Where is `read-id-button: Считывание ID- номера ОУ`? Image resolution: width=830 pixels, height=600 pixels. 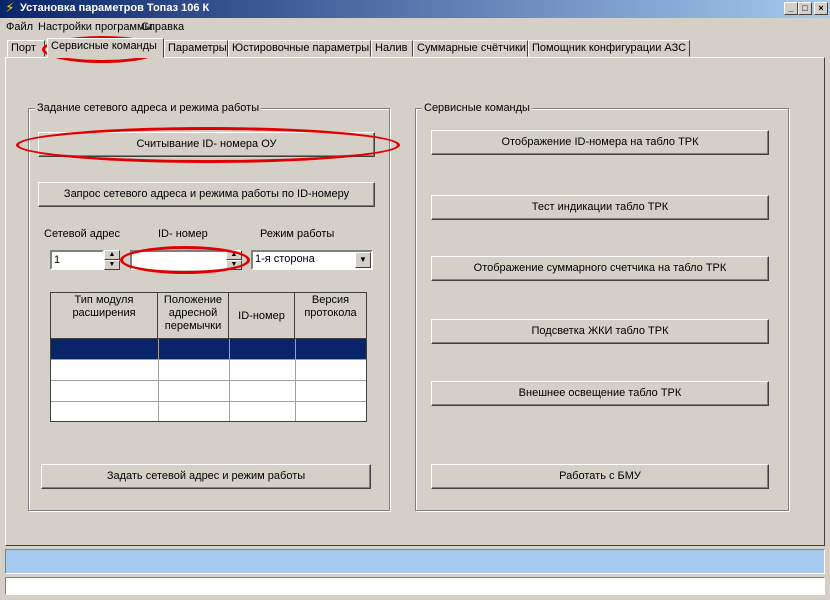 read-id-button: Считывание ID- номера ОУ is located at coordinates (206, 144).